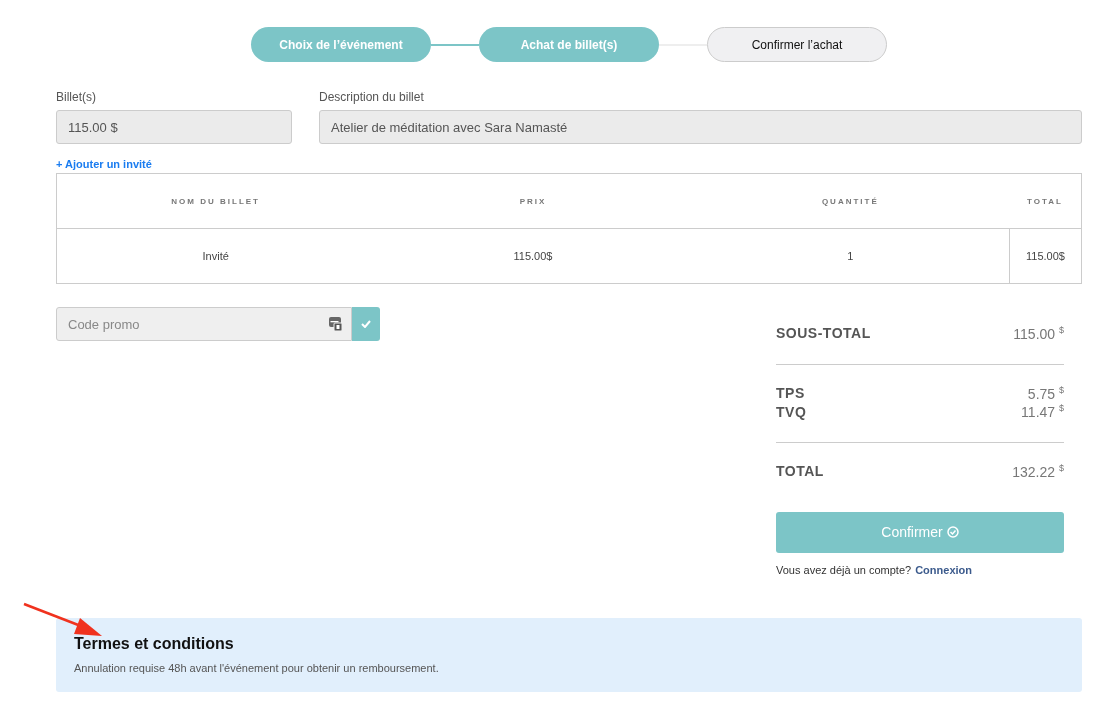 The height and width of the screenshot is (715, 1105). I want to click on field-label: Description du billet, so click(372, 97).